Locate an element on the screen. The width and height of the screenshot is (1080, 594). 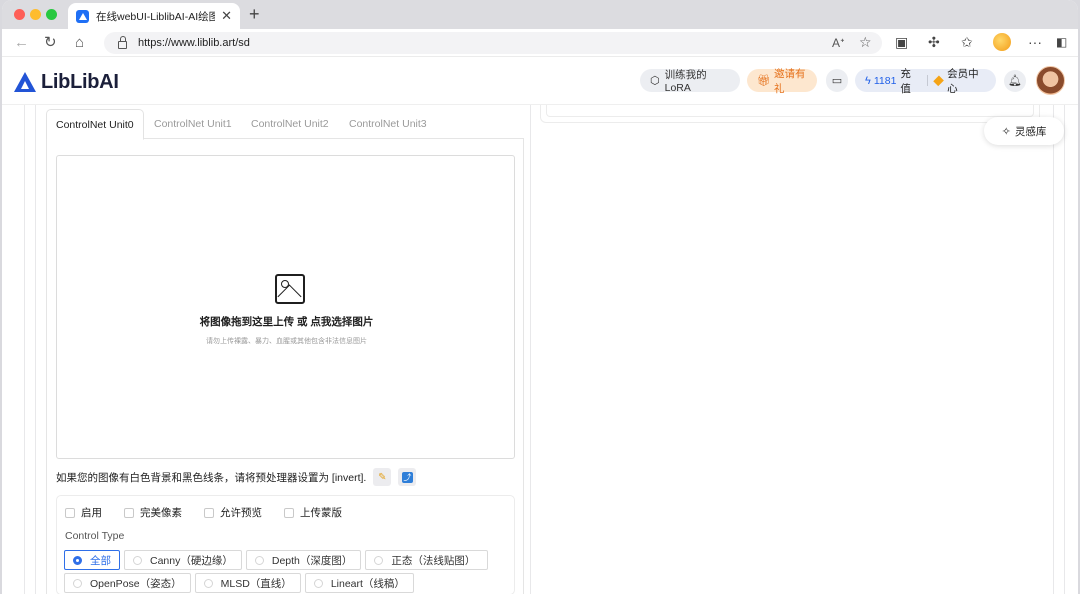
tab-strip: 在线webUI-LiblibAI-AI绘图工具 ✕ + is located at coordinates (540, 14).